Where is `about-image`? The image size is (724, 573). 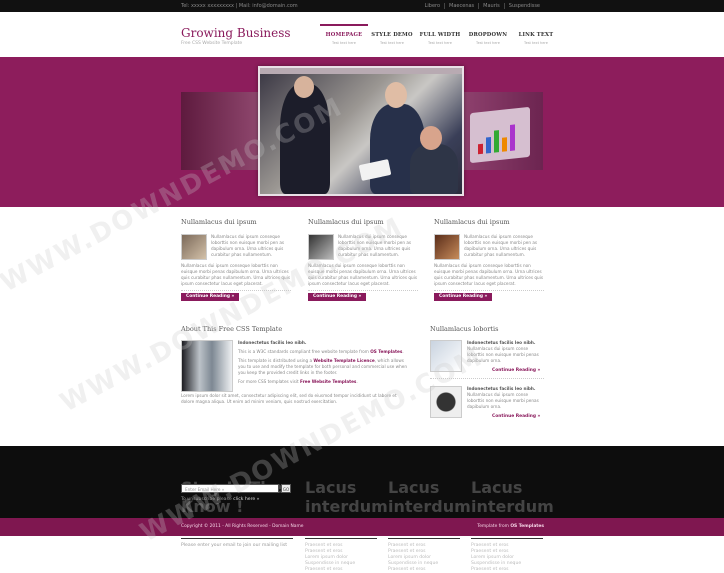 about-image is located at coordinates (207, 366).